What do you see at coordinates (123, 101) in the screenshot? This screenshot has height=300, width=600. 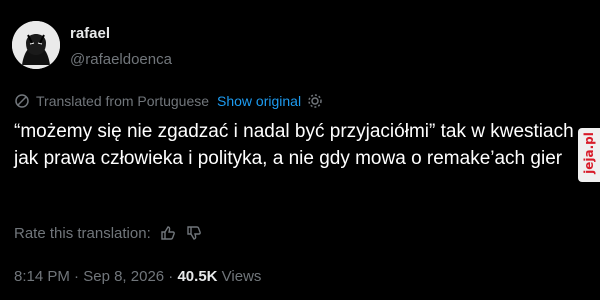 I see `translated-from-label: Translated from Portuguese` at bounding box center [123, 101].